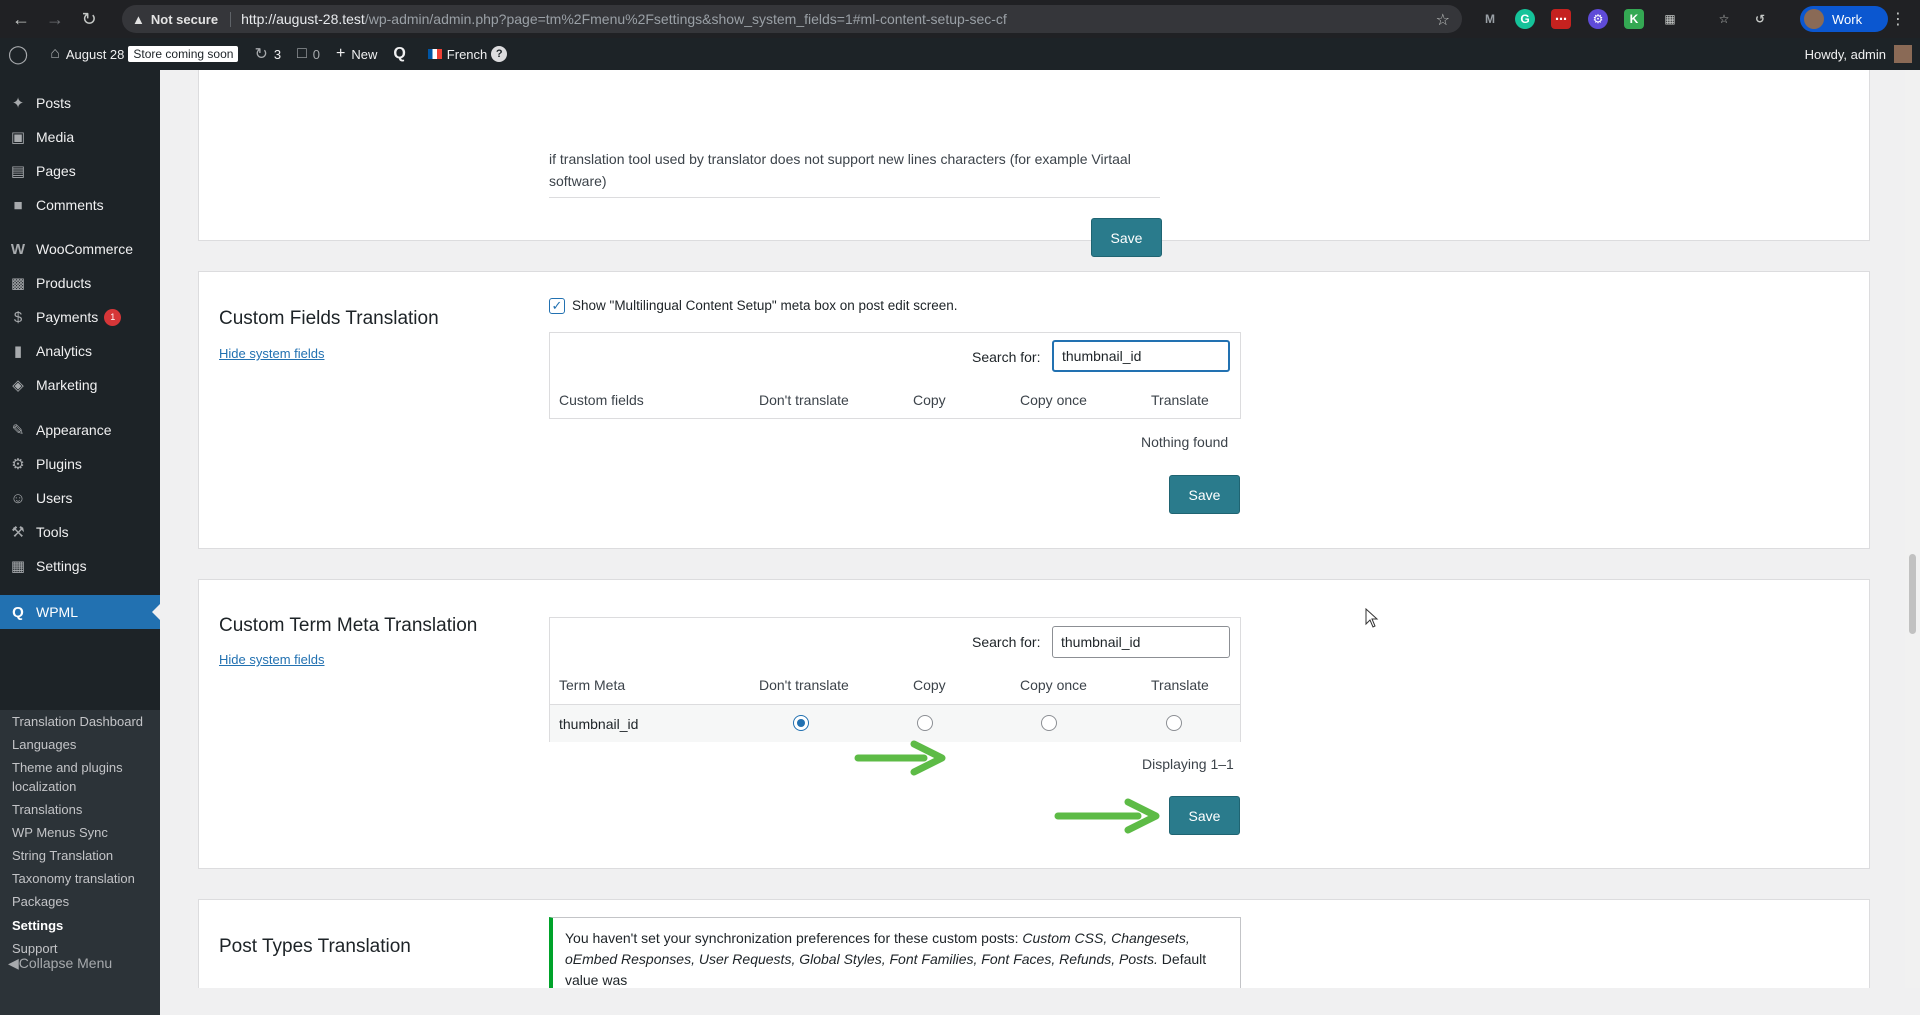  I want to click on submenu-languages: Languages, so click(86, 744).